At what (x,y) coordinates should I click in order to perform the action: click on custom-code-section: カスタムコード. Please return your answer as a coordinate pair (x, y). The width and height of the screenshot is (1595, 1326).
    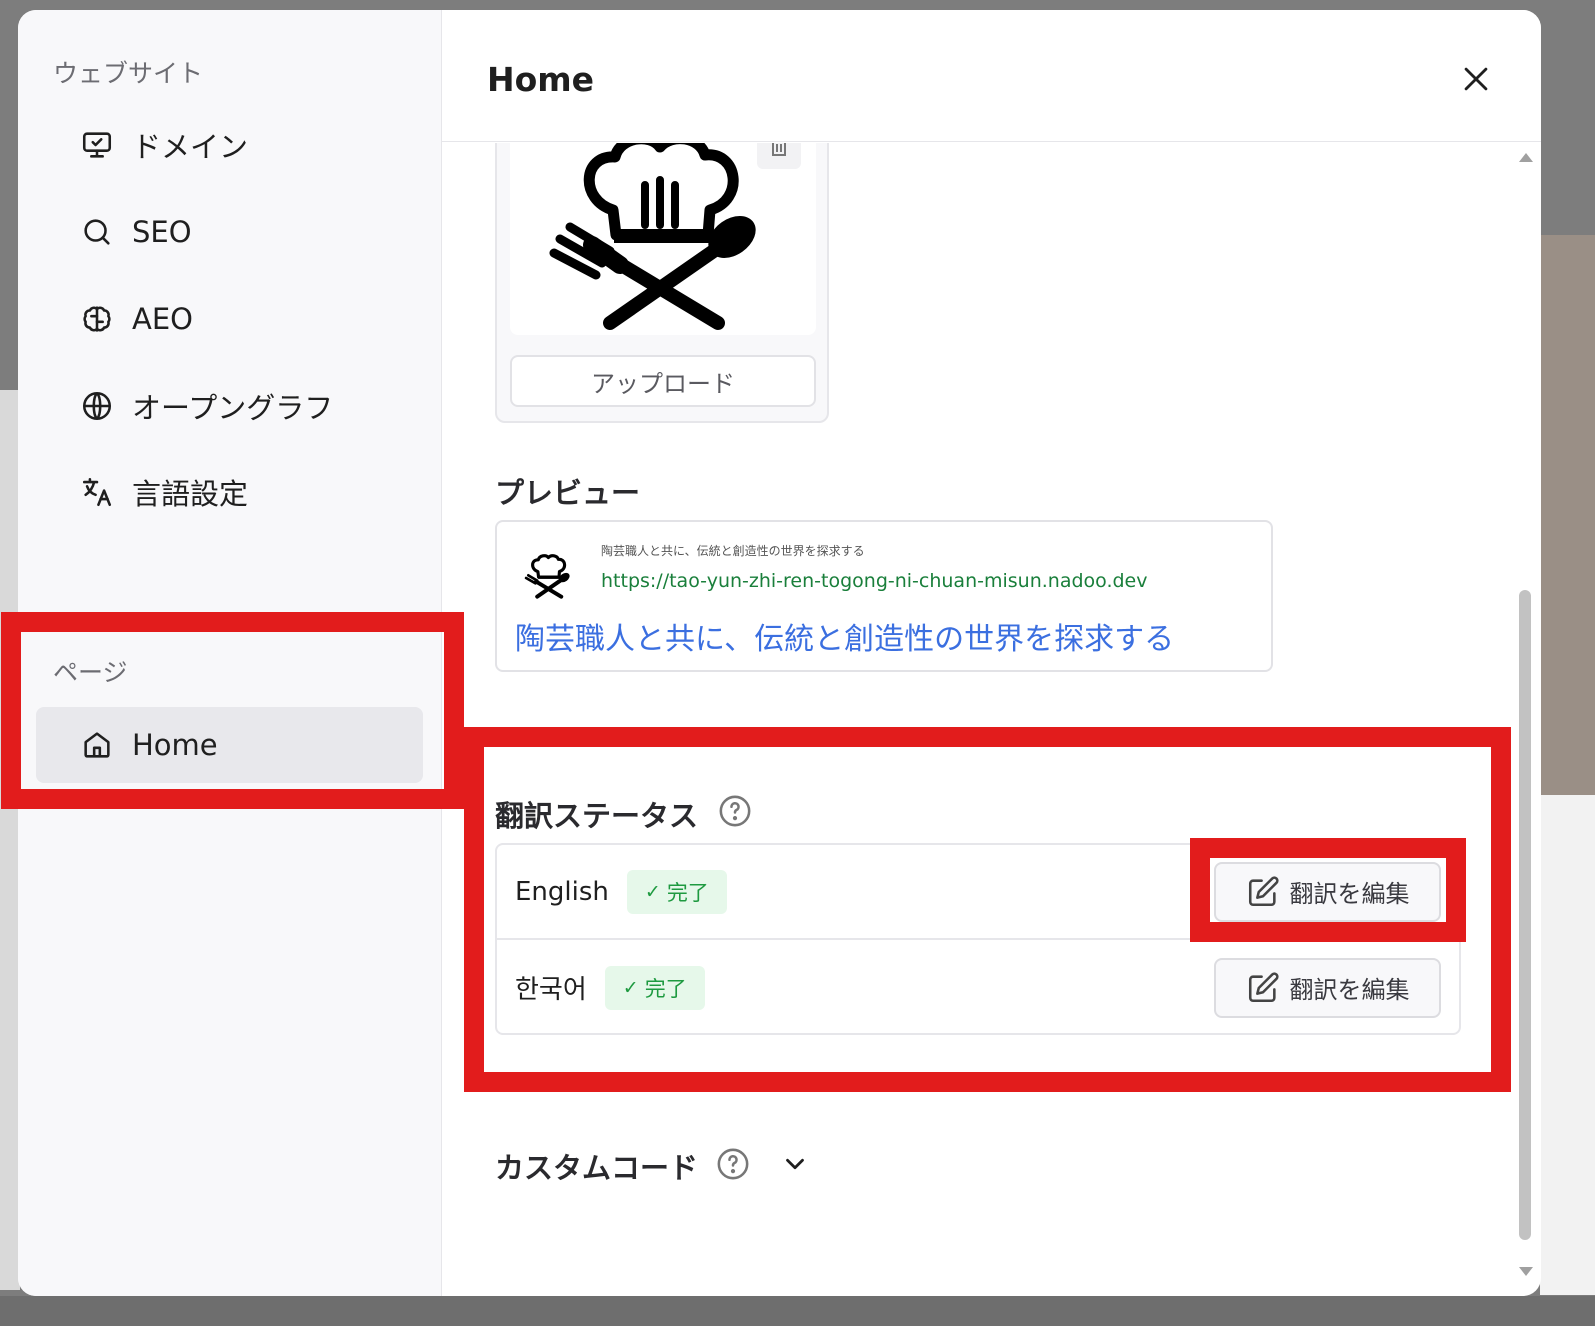
    Looking at the image, I should click on (652, 1166).